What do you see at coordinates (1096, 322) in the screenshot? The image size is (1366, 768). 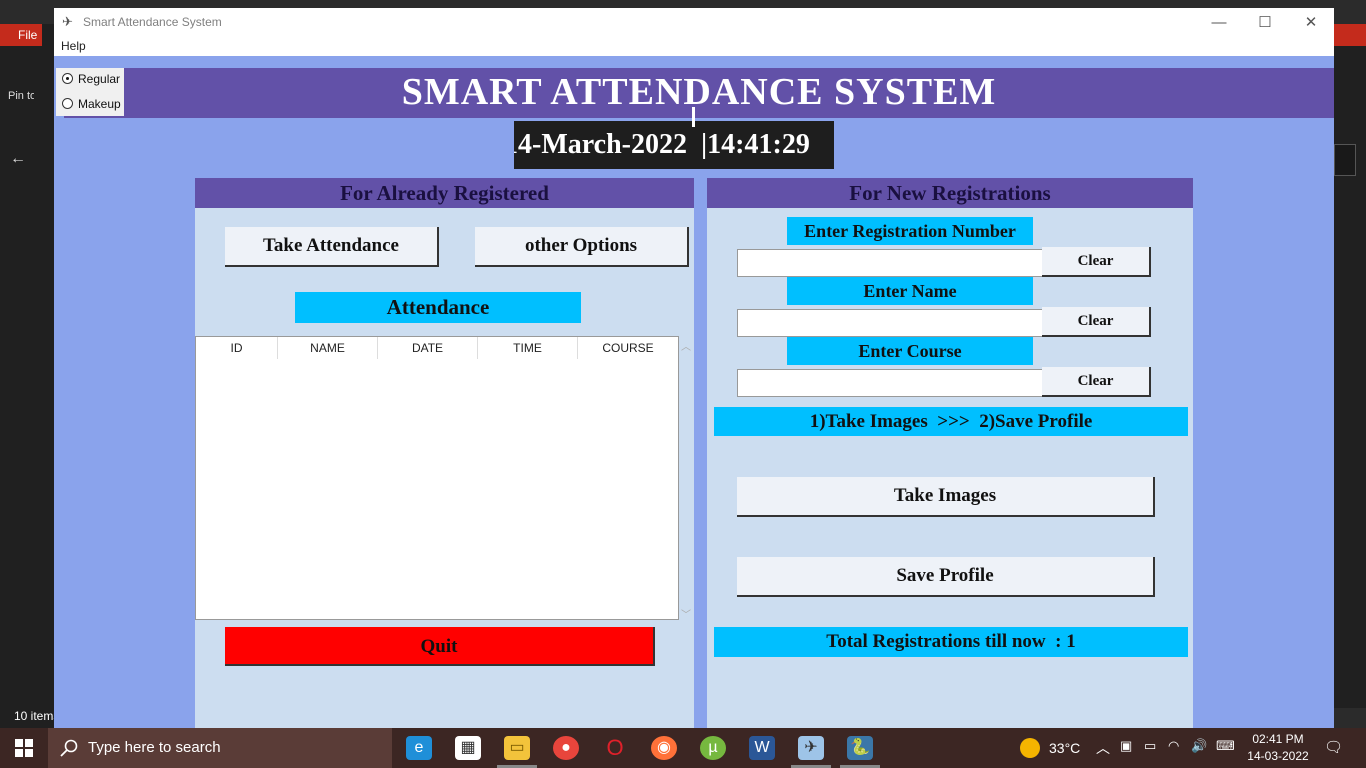 I see `clear-name-button: Clear` at bounding box center [1096, 322].